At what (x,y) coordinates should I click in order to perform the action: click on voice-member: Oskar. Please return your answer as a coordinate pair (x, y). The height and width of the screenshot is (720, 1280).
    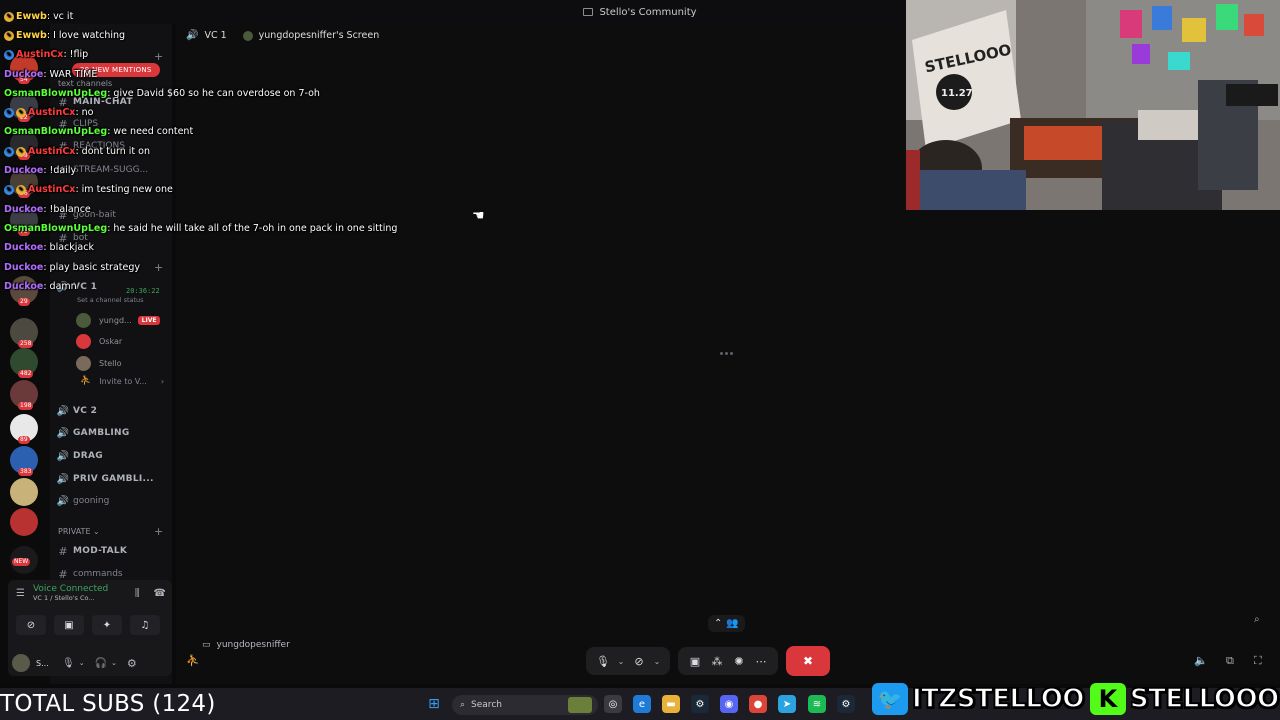
    Looking at the image, I should click on (99, 341).